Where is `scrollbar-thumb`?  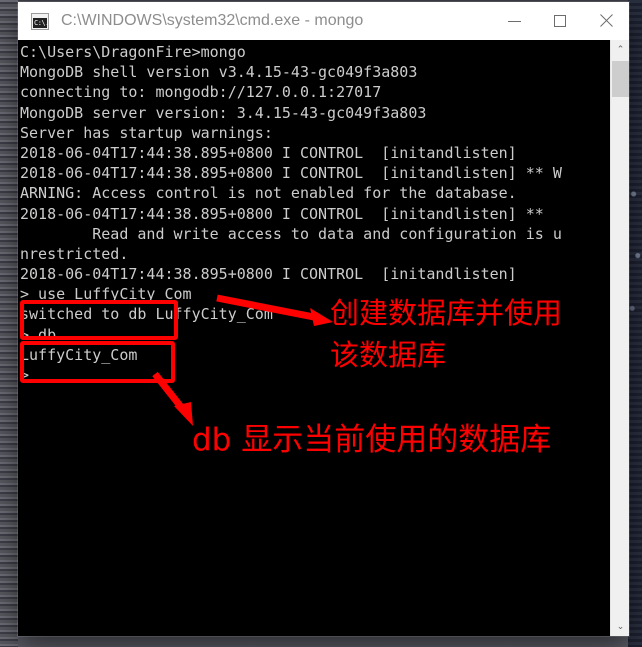 scrollbar-thumb is located at coordinates (620, 79).